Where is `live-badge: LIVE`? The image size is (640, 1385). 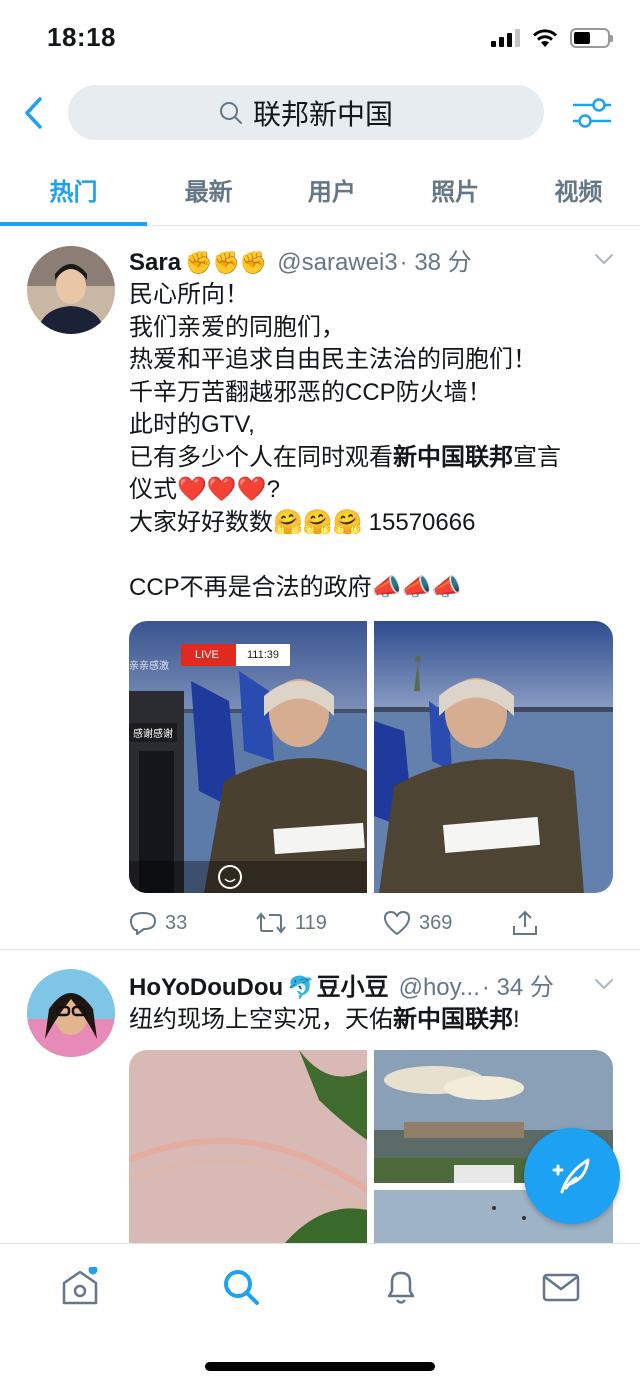
live-badge: LIVE is located at coordinates (208, 655).